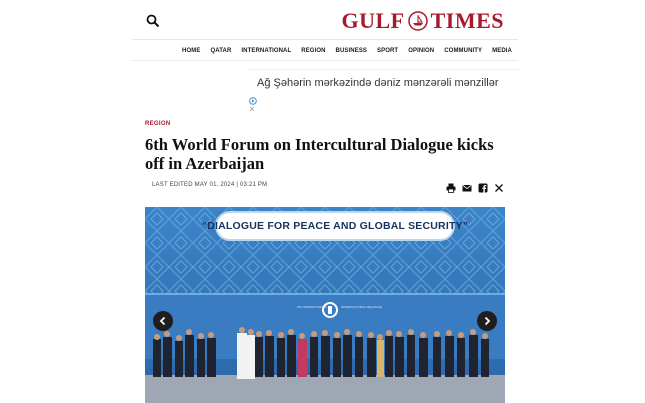 The image size is (645, 403). Describe the element at coordinates (451, 186) in the screenshot. I see `print-icon` at that location.